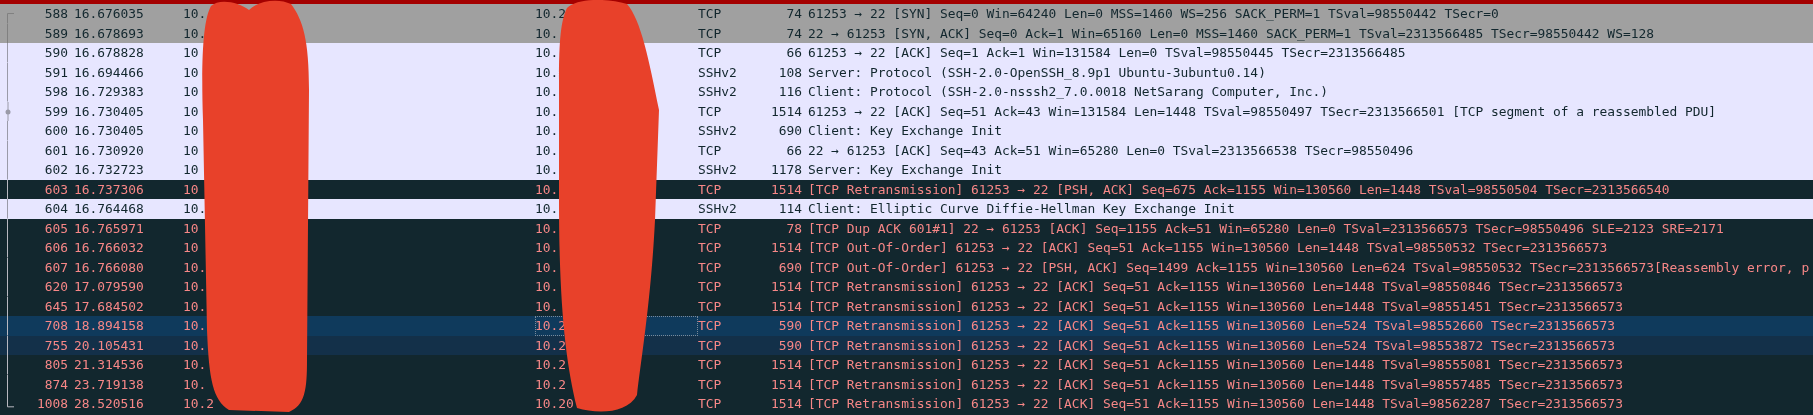  Describe the element at coordinates (789, 72) in the screenshot. I see `table-cell-text: 108` at that location.